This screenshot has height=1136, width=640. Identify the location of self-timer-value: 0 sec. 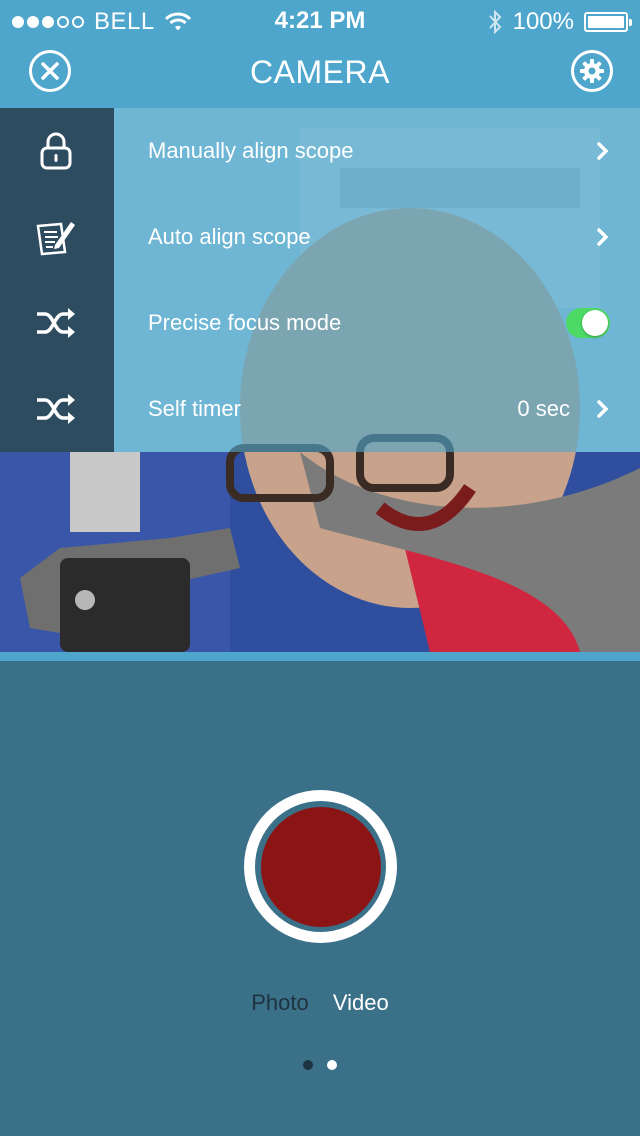
(543, 408).